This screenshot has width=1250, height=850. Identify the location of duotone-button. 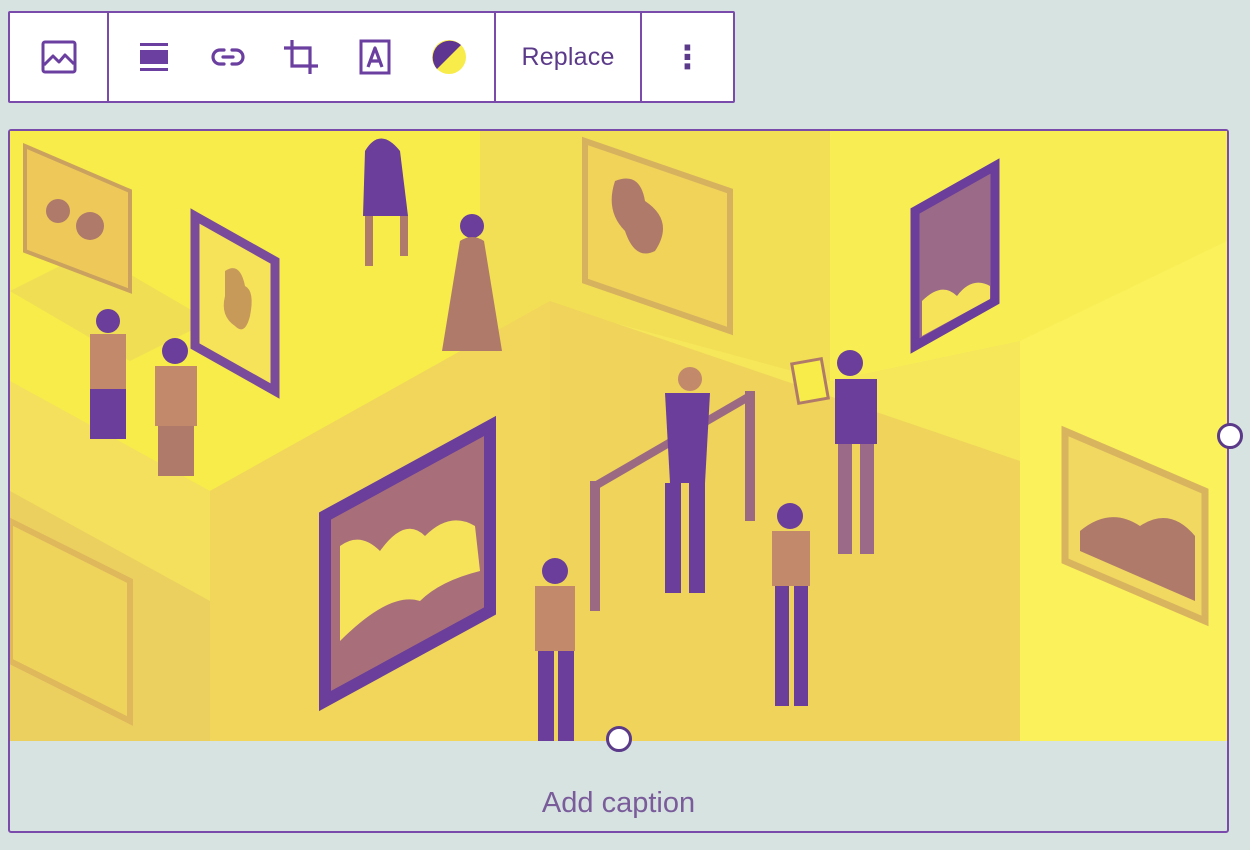
(449, 57).